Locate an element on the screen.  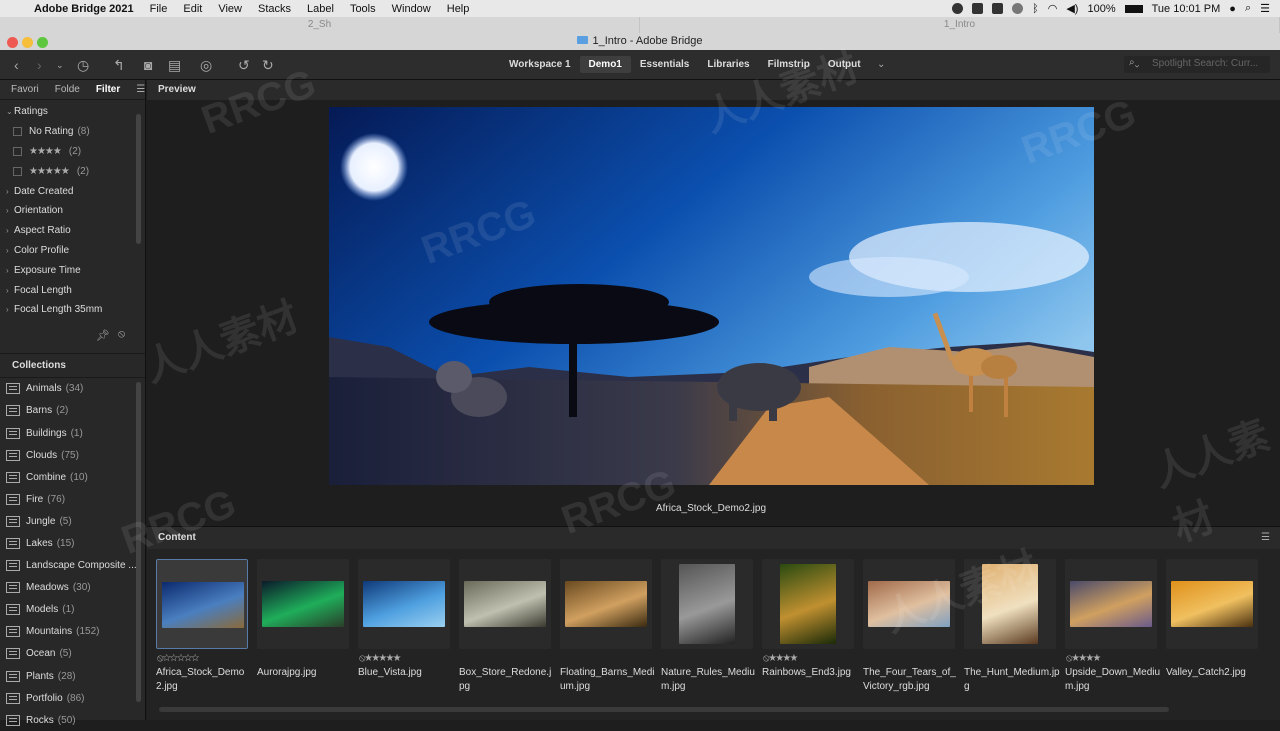
spotlight-icon: ⌕ is located at coordinates (1248, 8).